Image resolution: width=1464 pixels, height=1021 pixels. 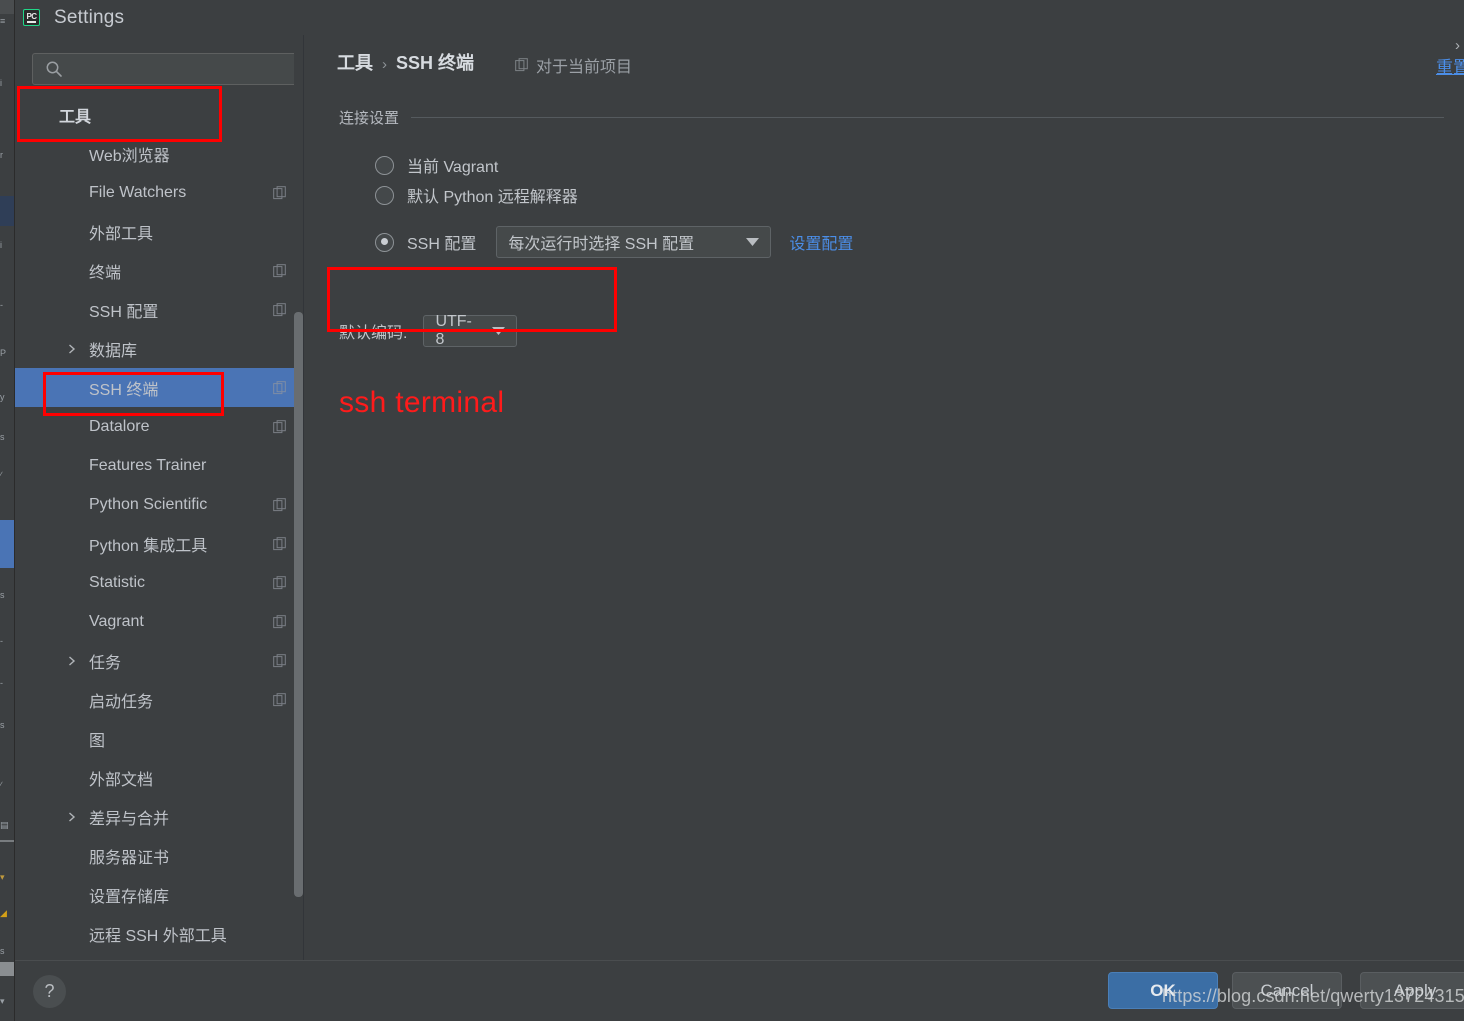 What do you see at coordinates (453, 167) in the screenshot?
I see `radio-vagrant-label: 当前 Vagrant` at bounding box center [453, 167].